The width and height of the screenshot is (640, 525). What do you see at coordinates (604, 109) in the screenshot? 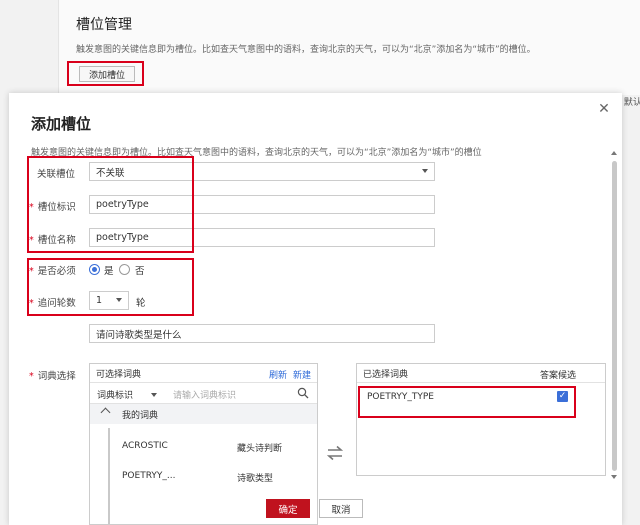
I see `close-icon: ✕` at bounding box center [604, 109].